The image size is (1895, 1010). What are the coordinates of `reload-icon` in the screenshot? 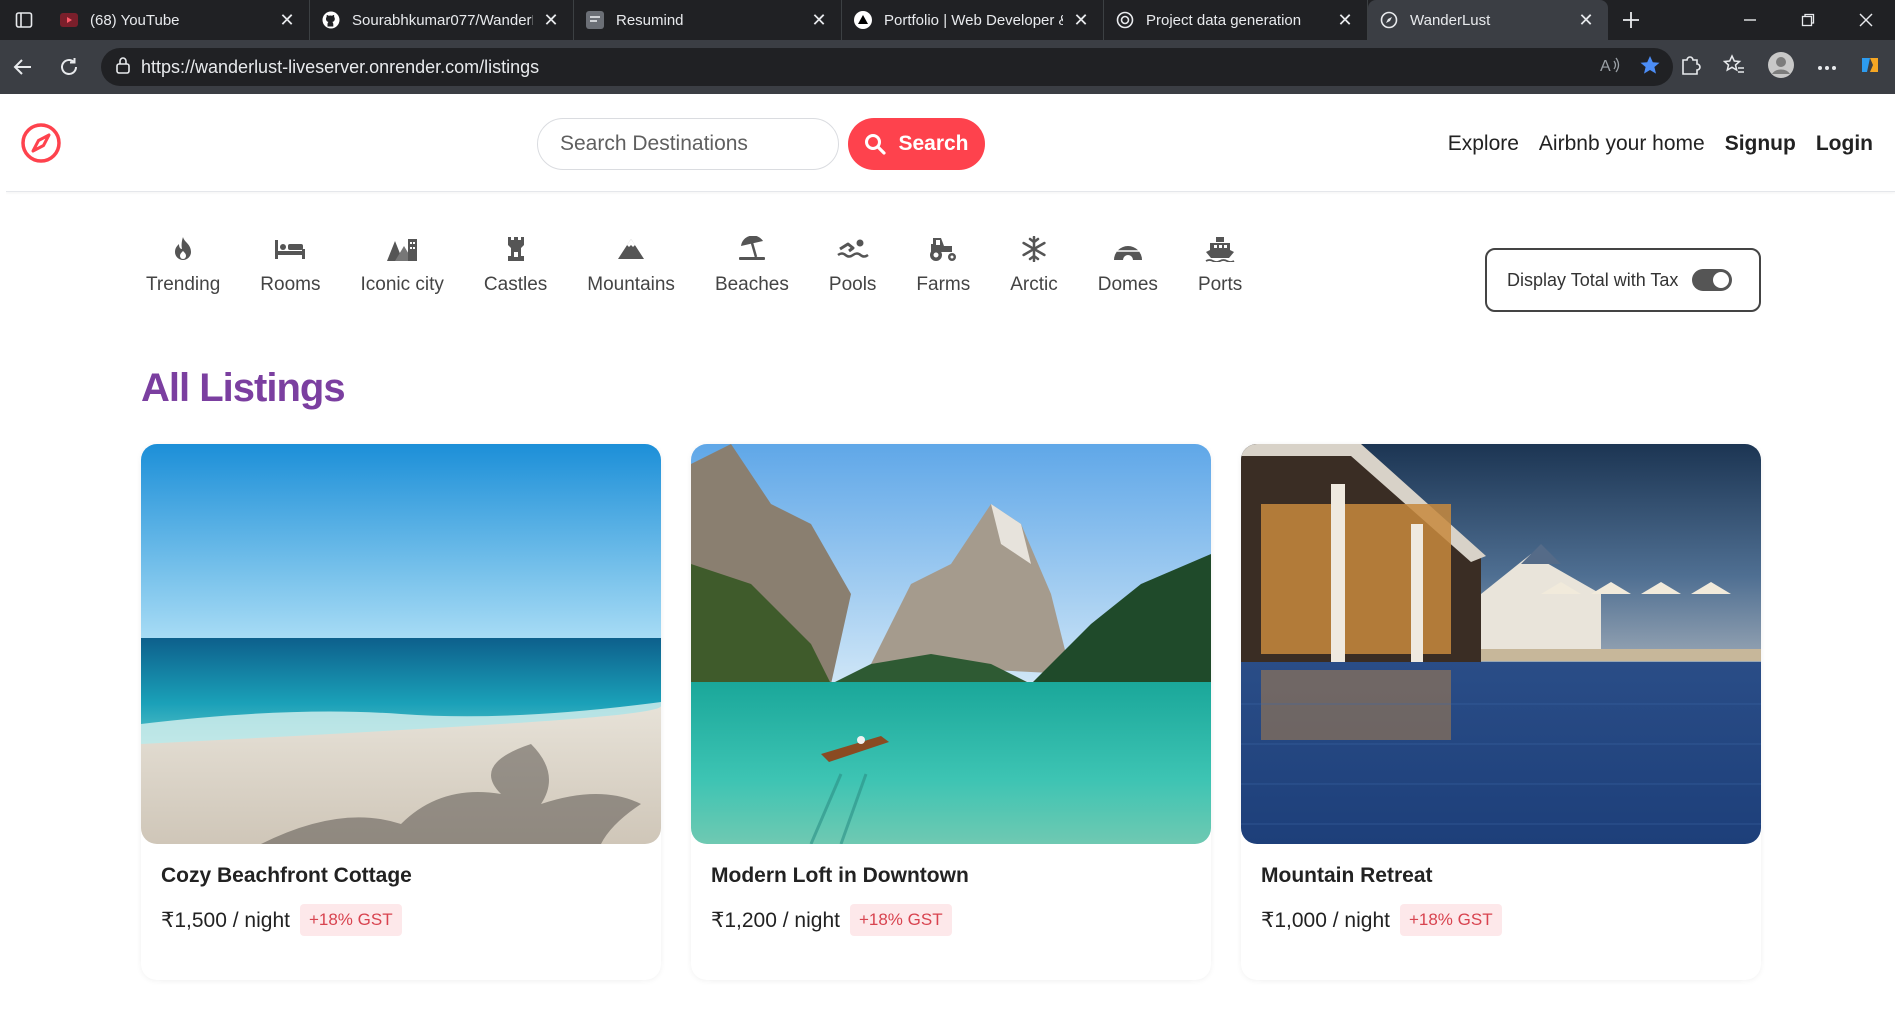 It's located at (69, 67).